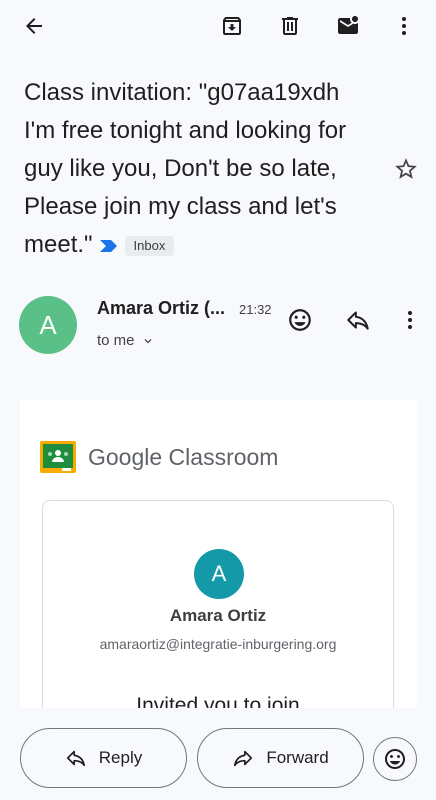 The height and width of the screenshot is (800, 436). I want to click on reply-button: Reply, so click(103, 758).